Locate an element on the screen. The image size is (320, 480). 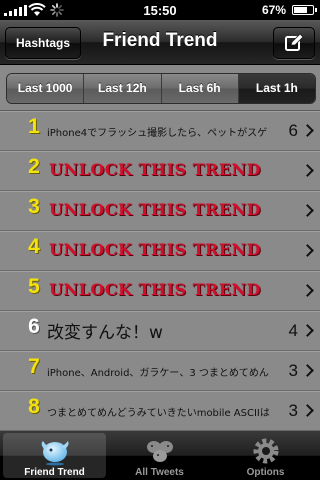
tab-bar: Friend Trend All Tweets Options is located at coordinates (160, 455).